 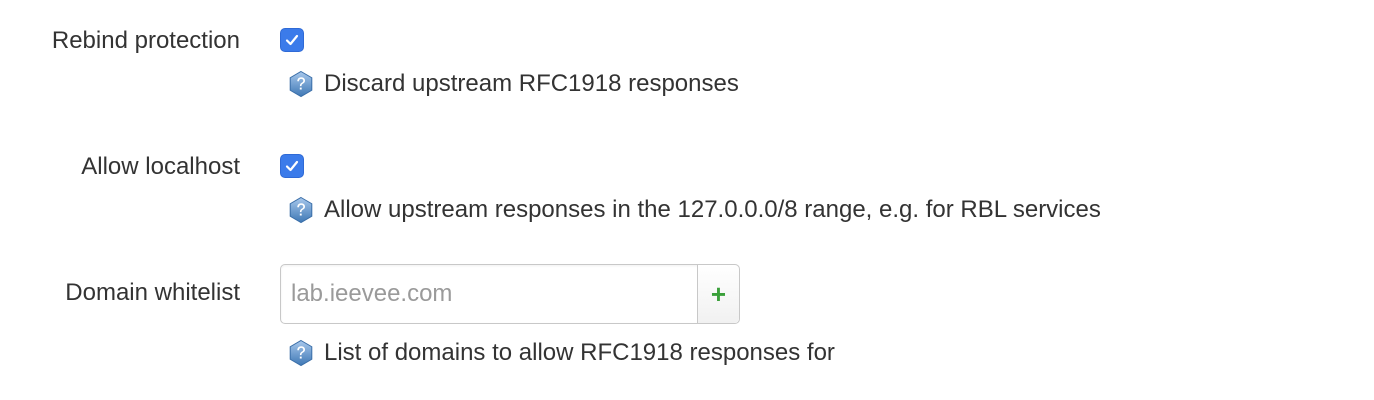 What do you see at coordinates (531, 83) in the screenshot?
I see `rebind-protection-description: Discard upstream RFC1918 responses` at bounding box center [531, 83].